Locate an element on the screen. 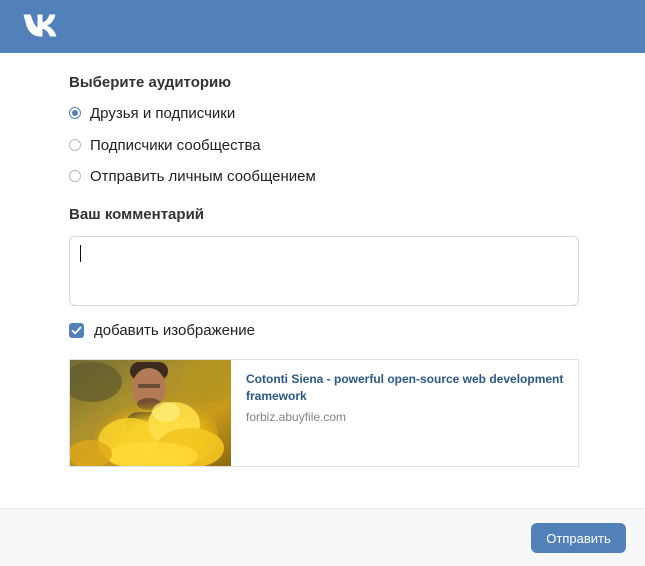  radio-community-subscribers: Подписчики сообщества is located at coordinates (165, 145).